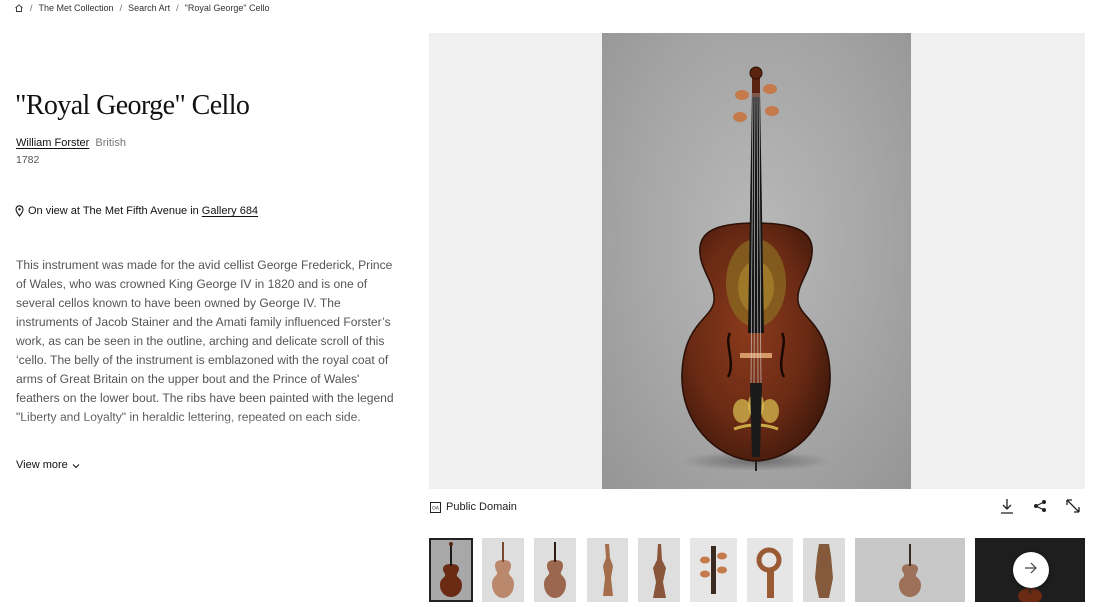 Image resolution: width=1100 pixels, height=607 pixels. I want to click on description-fade, so click(205, 429).